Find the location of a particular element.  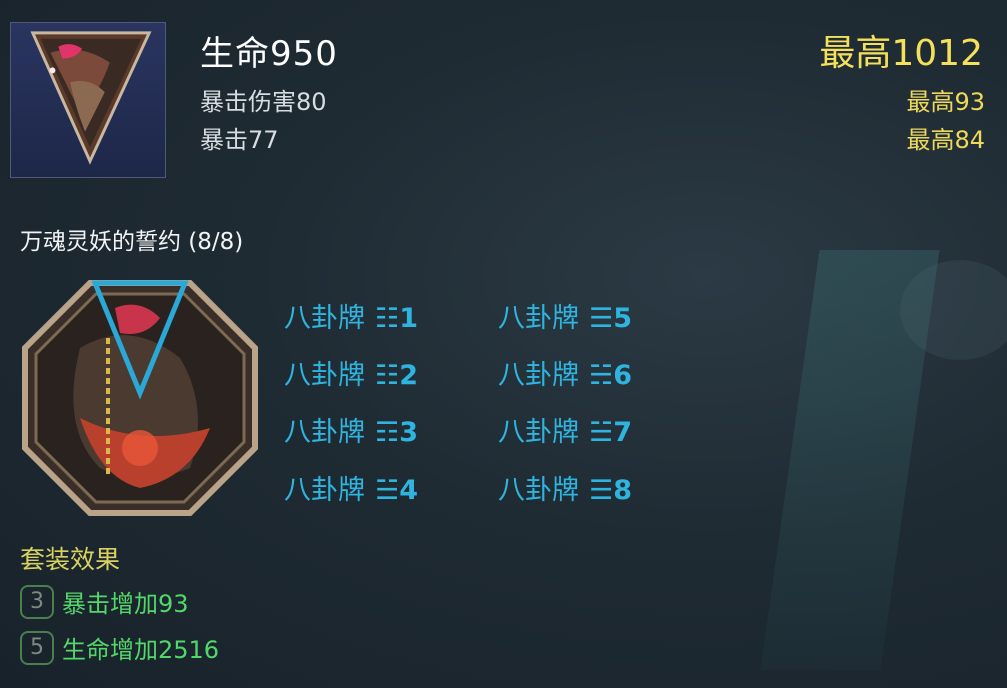

set-piece-3: 八卦牌 ☶3 is located at coordinates (351, 429).